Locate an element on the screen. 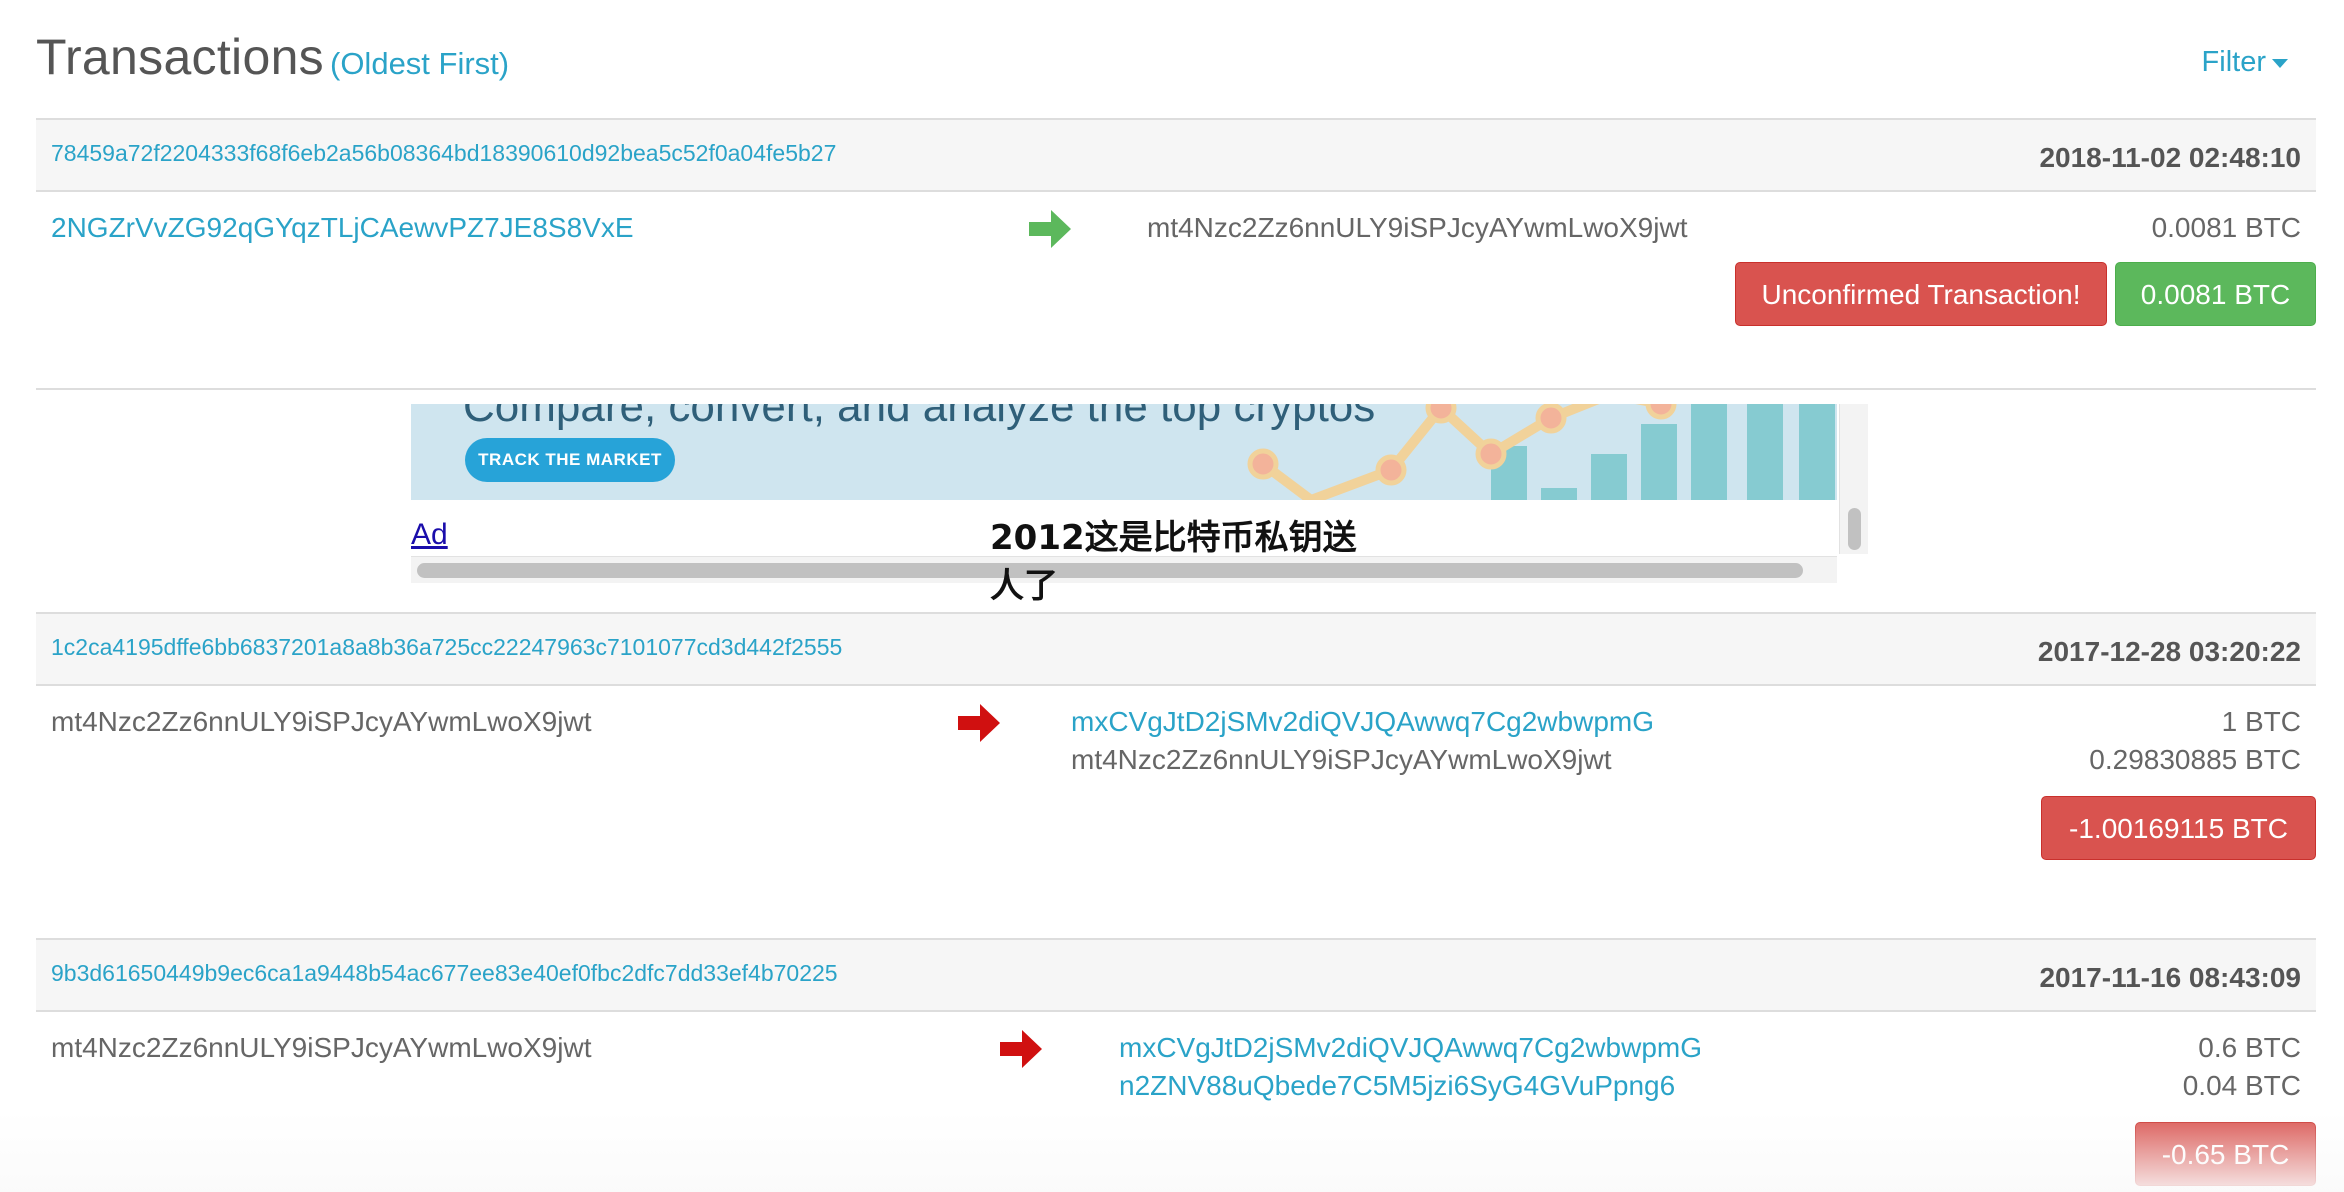 The height and width of the screenshot is (1192, 2344). track-market-button: TRACK THE MARKET is located at coordinates (570, 460).